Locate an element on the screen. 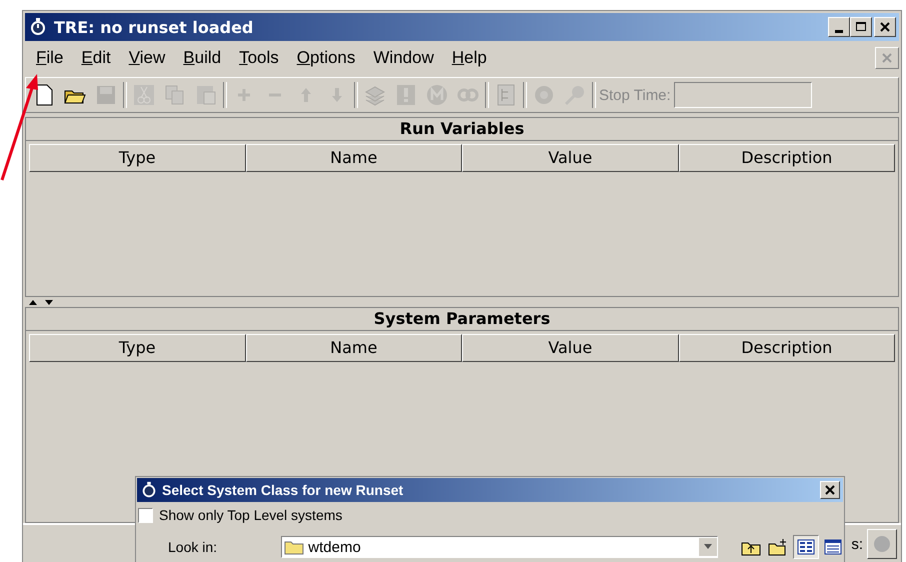 The width and height of the screenshot is (906, 562). splitter-arrows-icon is located at coordinates (41, 302).